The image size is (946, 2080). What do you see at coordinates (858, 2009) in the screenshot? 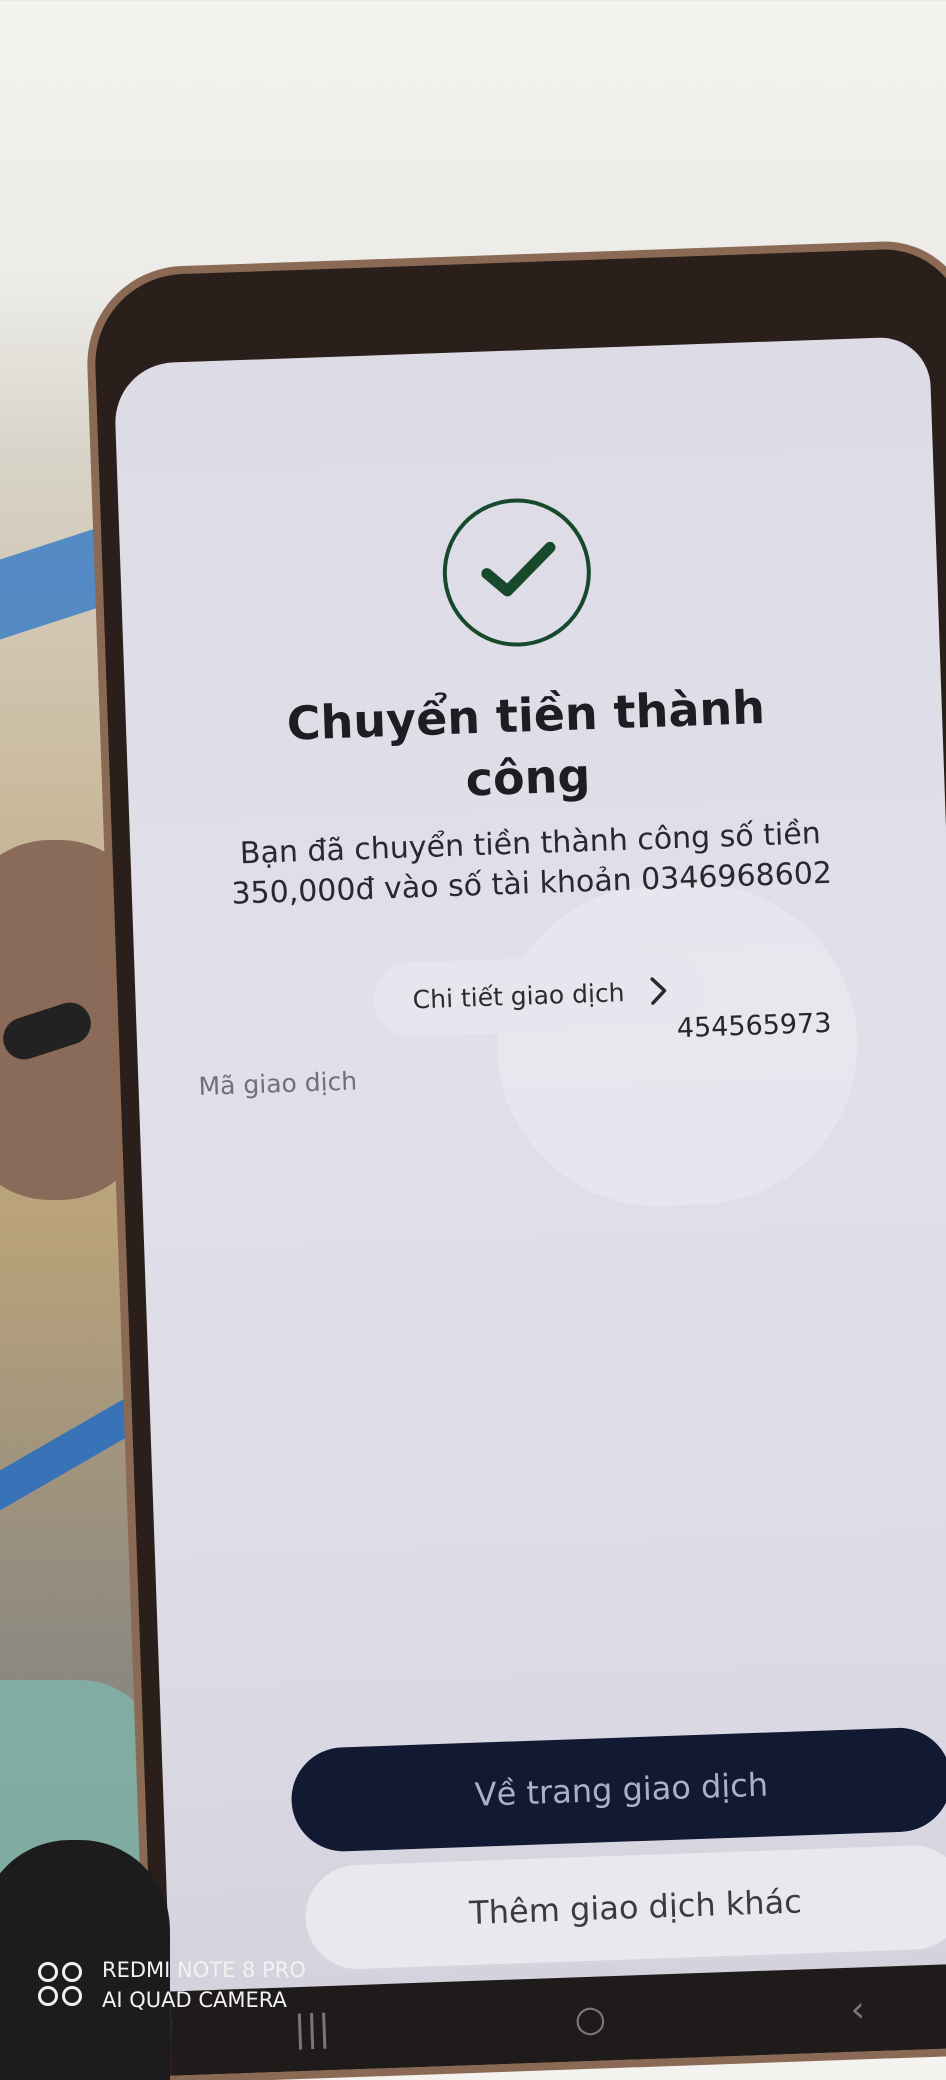
I see `back-icon: ‹` at bounding box center [858, 2009].